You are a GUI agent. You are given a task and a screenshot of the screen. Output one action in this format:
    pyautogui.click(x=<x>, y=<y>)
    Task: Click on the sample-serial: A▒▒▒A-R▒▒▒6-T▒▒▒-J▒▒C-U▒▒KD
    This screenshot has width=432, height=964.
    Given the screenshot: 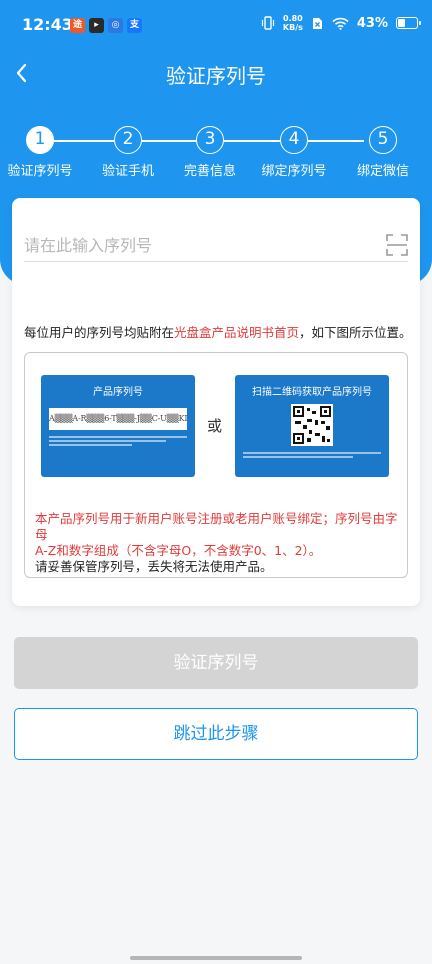 What is the action you would take?
    pyautogui.click(x=118, y=419)
    